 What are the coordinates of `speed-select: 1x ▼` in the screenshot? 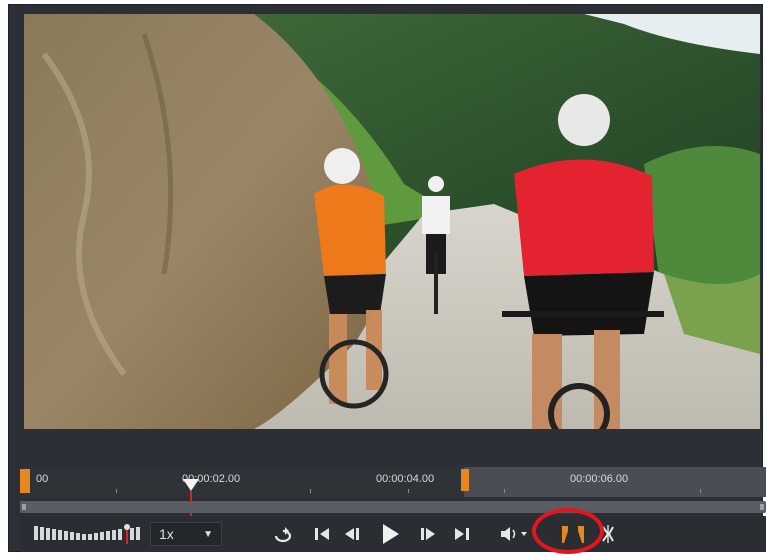 It's located at (186, 534).